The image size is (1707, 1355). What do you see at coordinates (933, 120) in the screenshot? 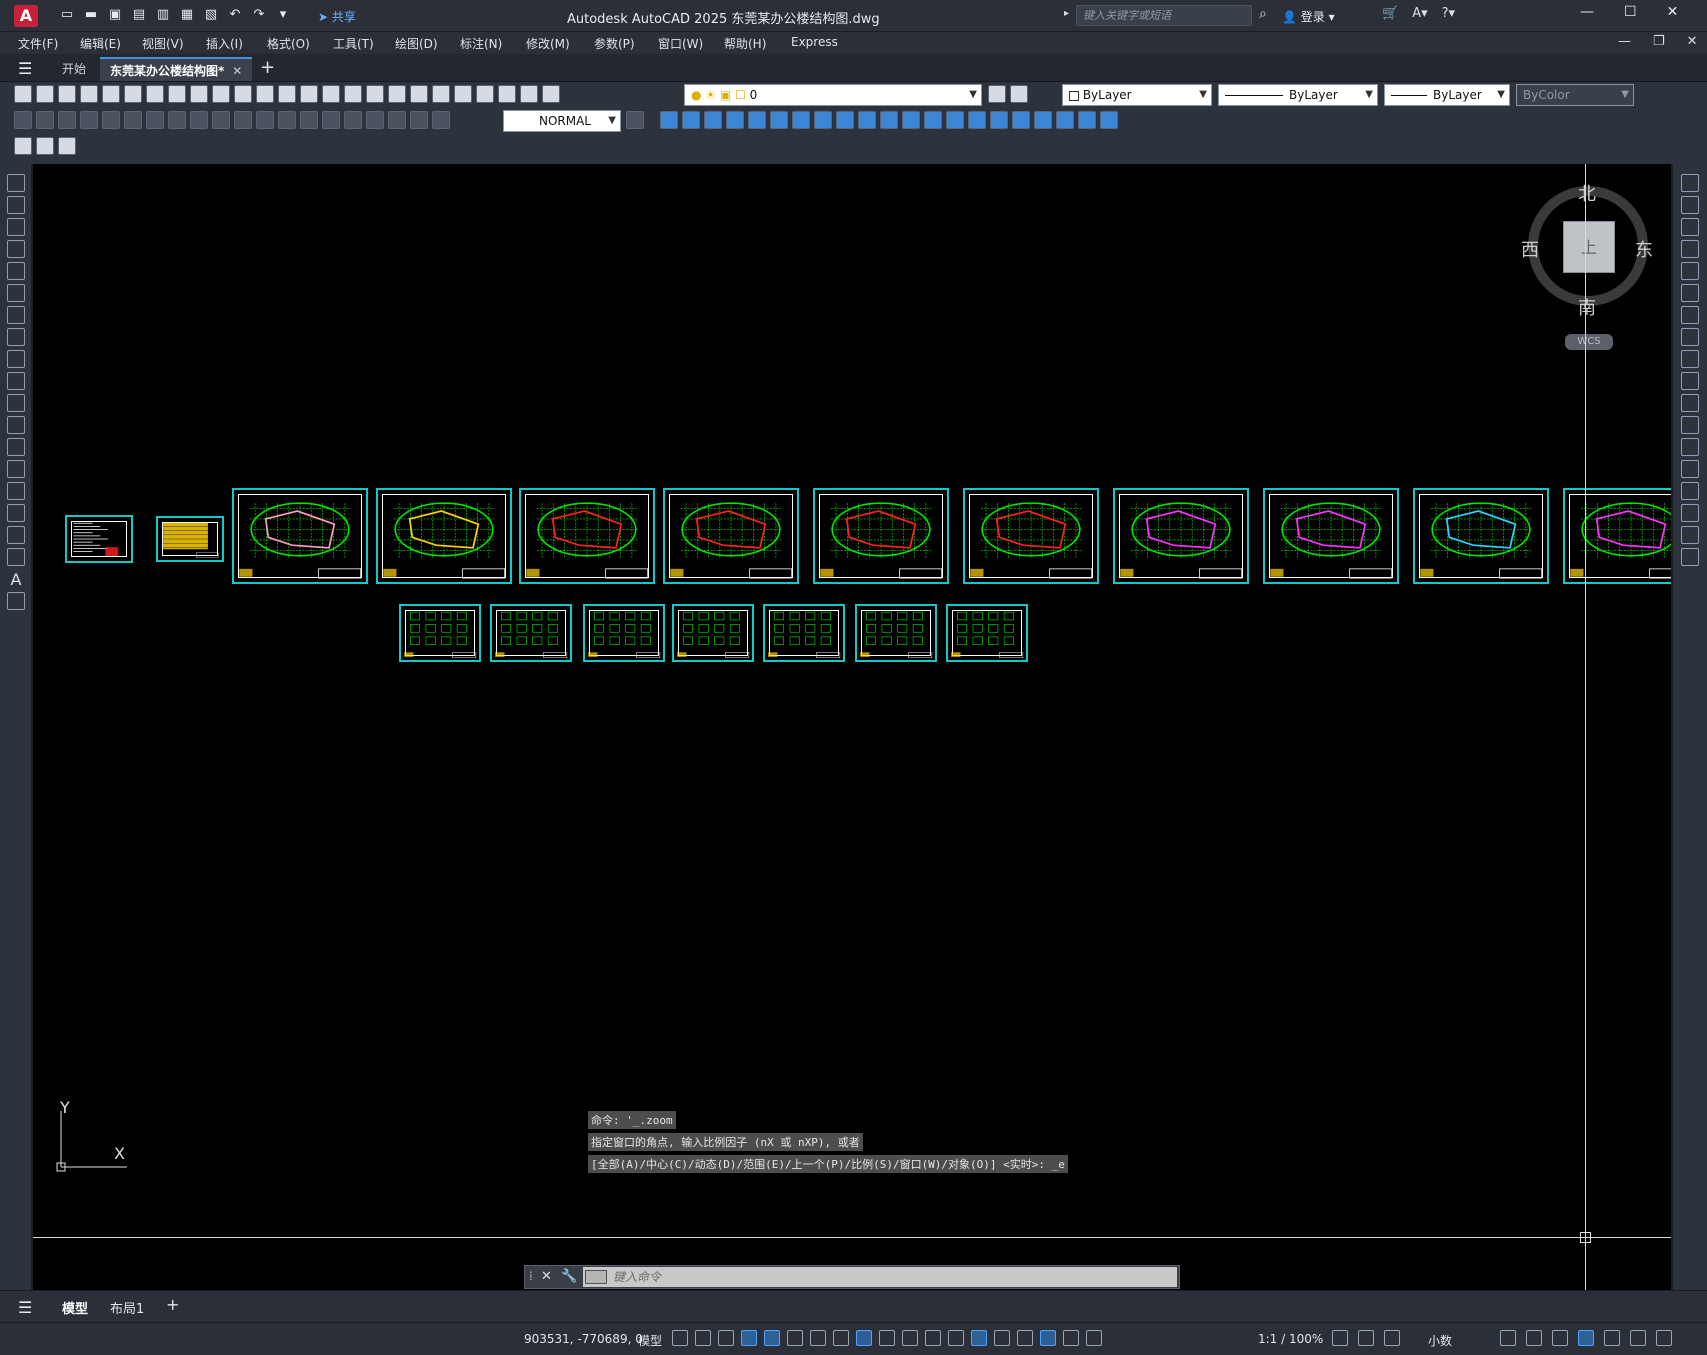
I see `tool-join-icon` at bounding box center [933, 120].